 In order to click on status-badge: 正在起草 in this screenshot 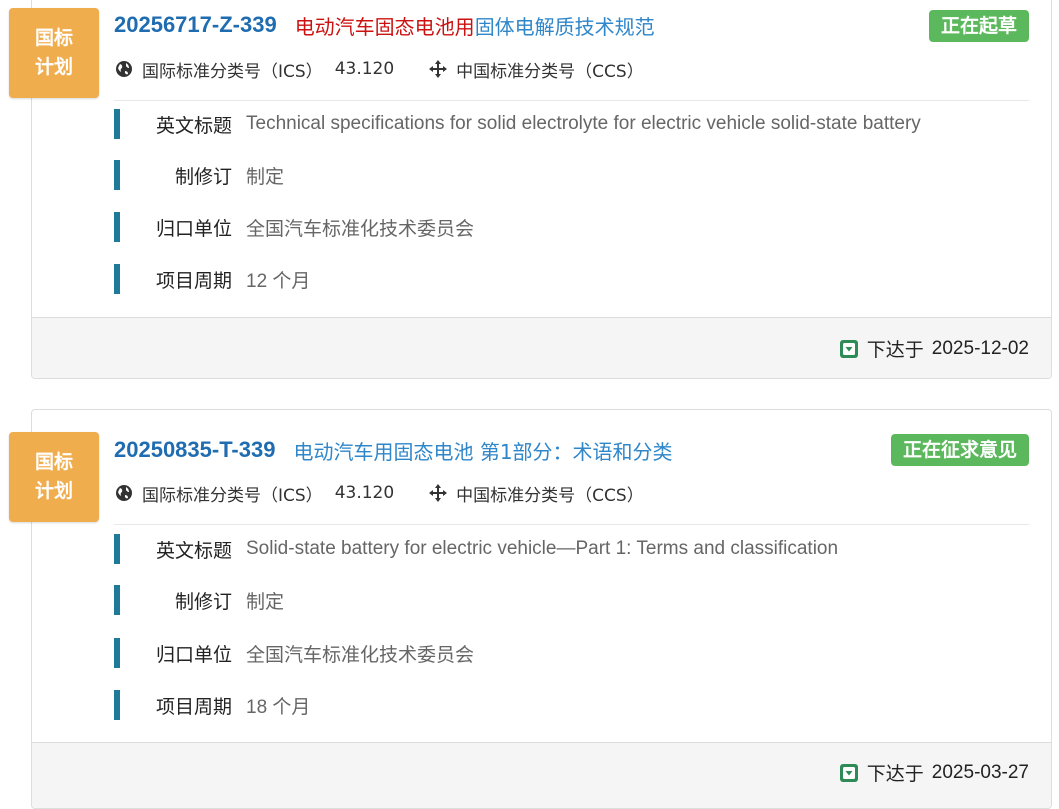, I will do `click(978, 26)`.